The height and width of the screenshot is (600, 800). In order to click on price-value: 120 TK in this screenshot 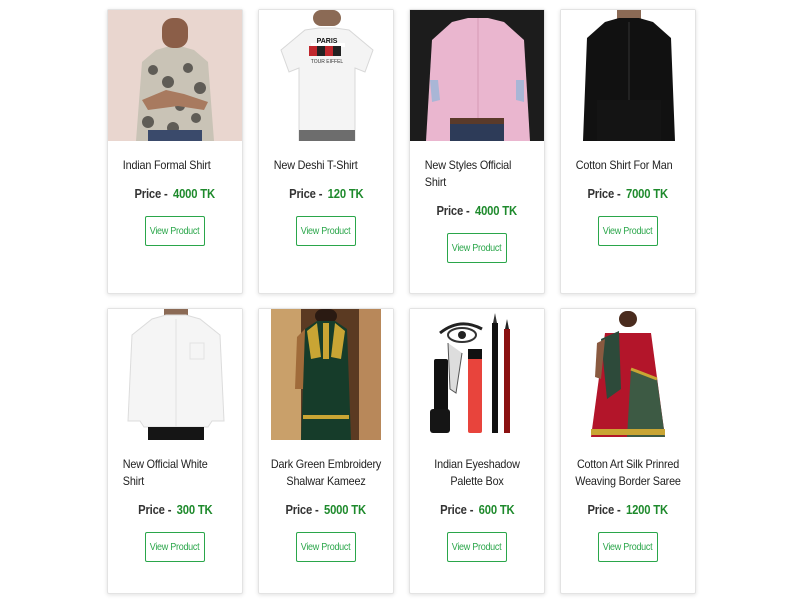, I will do `click(345, 194)`.